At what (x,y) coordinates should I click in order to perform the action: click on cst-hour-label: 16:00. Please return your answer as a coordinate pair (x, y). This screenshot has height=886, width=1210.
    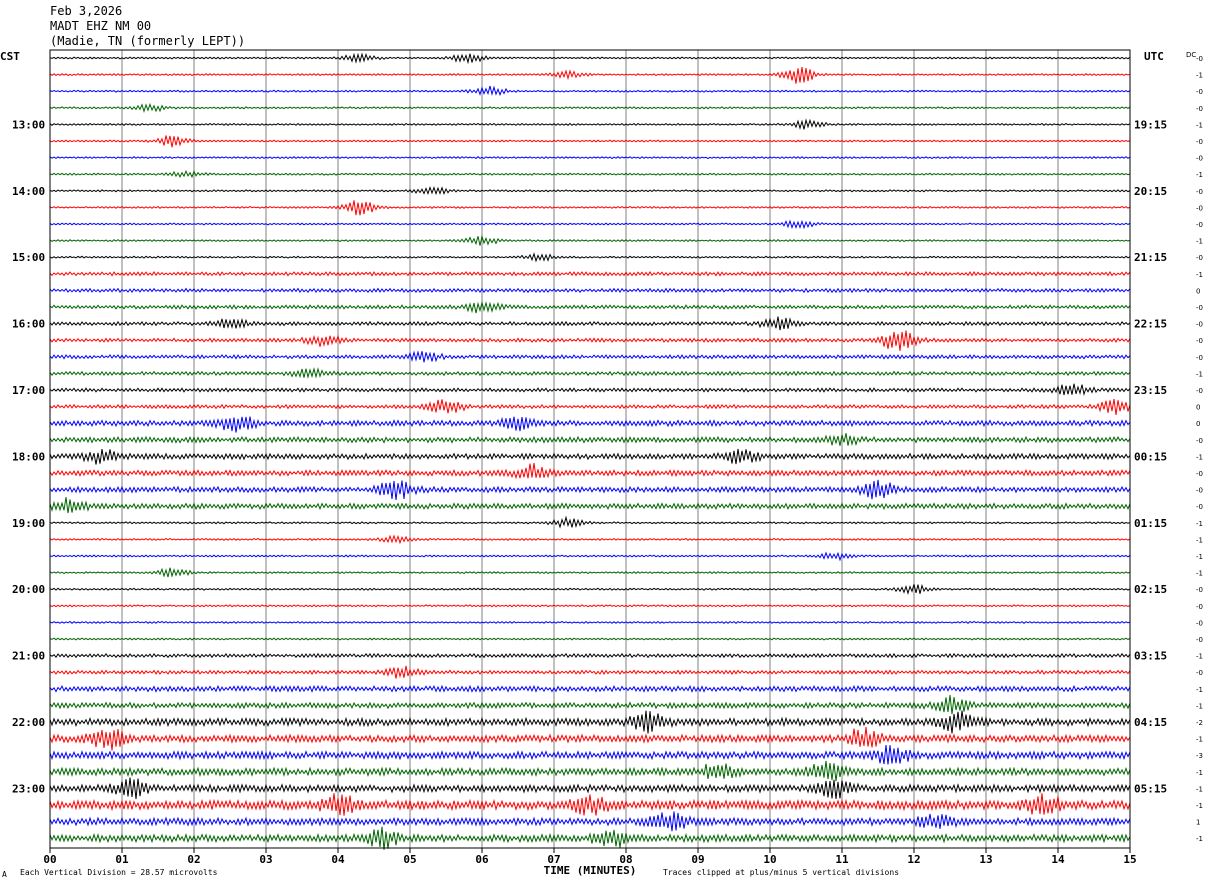
    Looking at the image, I should click on (28, 324).